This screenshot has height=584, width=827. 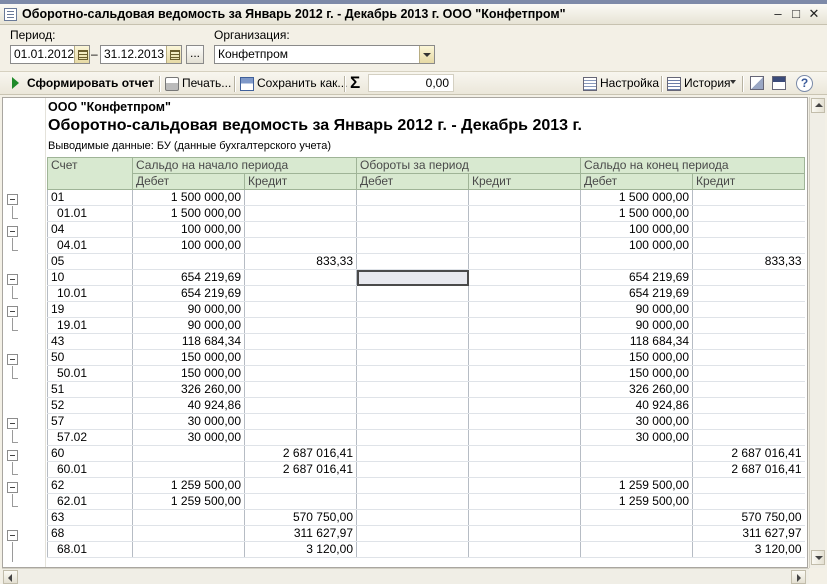 What do you see at coordinates (10, 577) in the screenshot?
I see `scroll-left-arrow` at bounding box center [10, 577].